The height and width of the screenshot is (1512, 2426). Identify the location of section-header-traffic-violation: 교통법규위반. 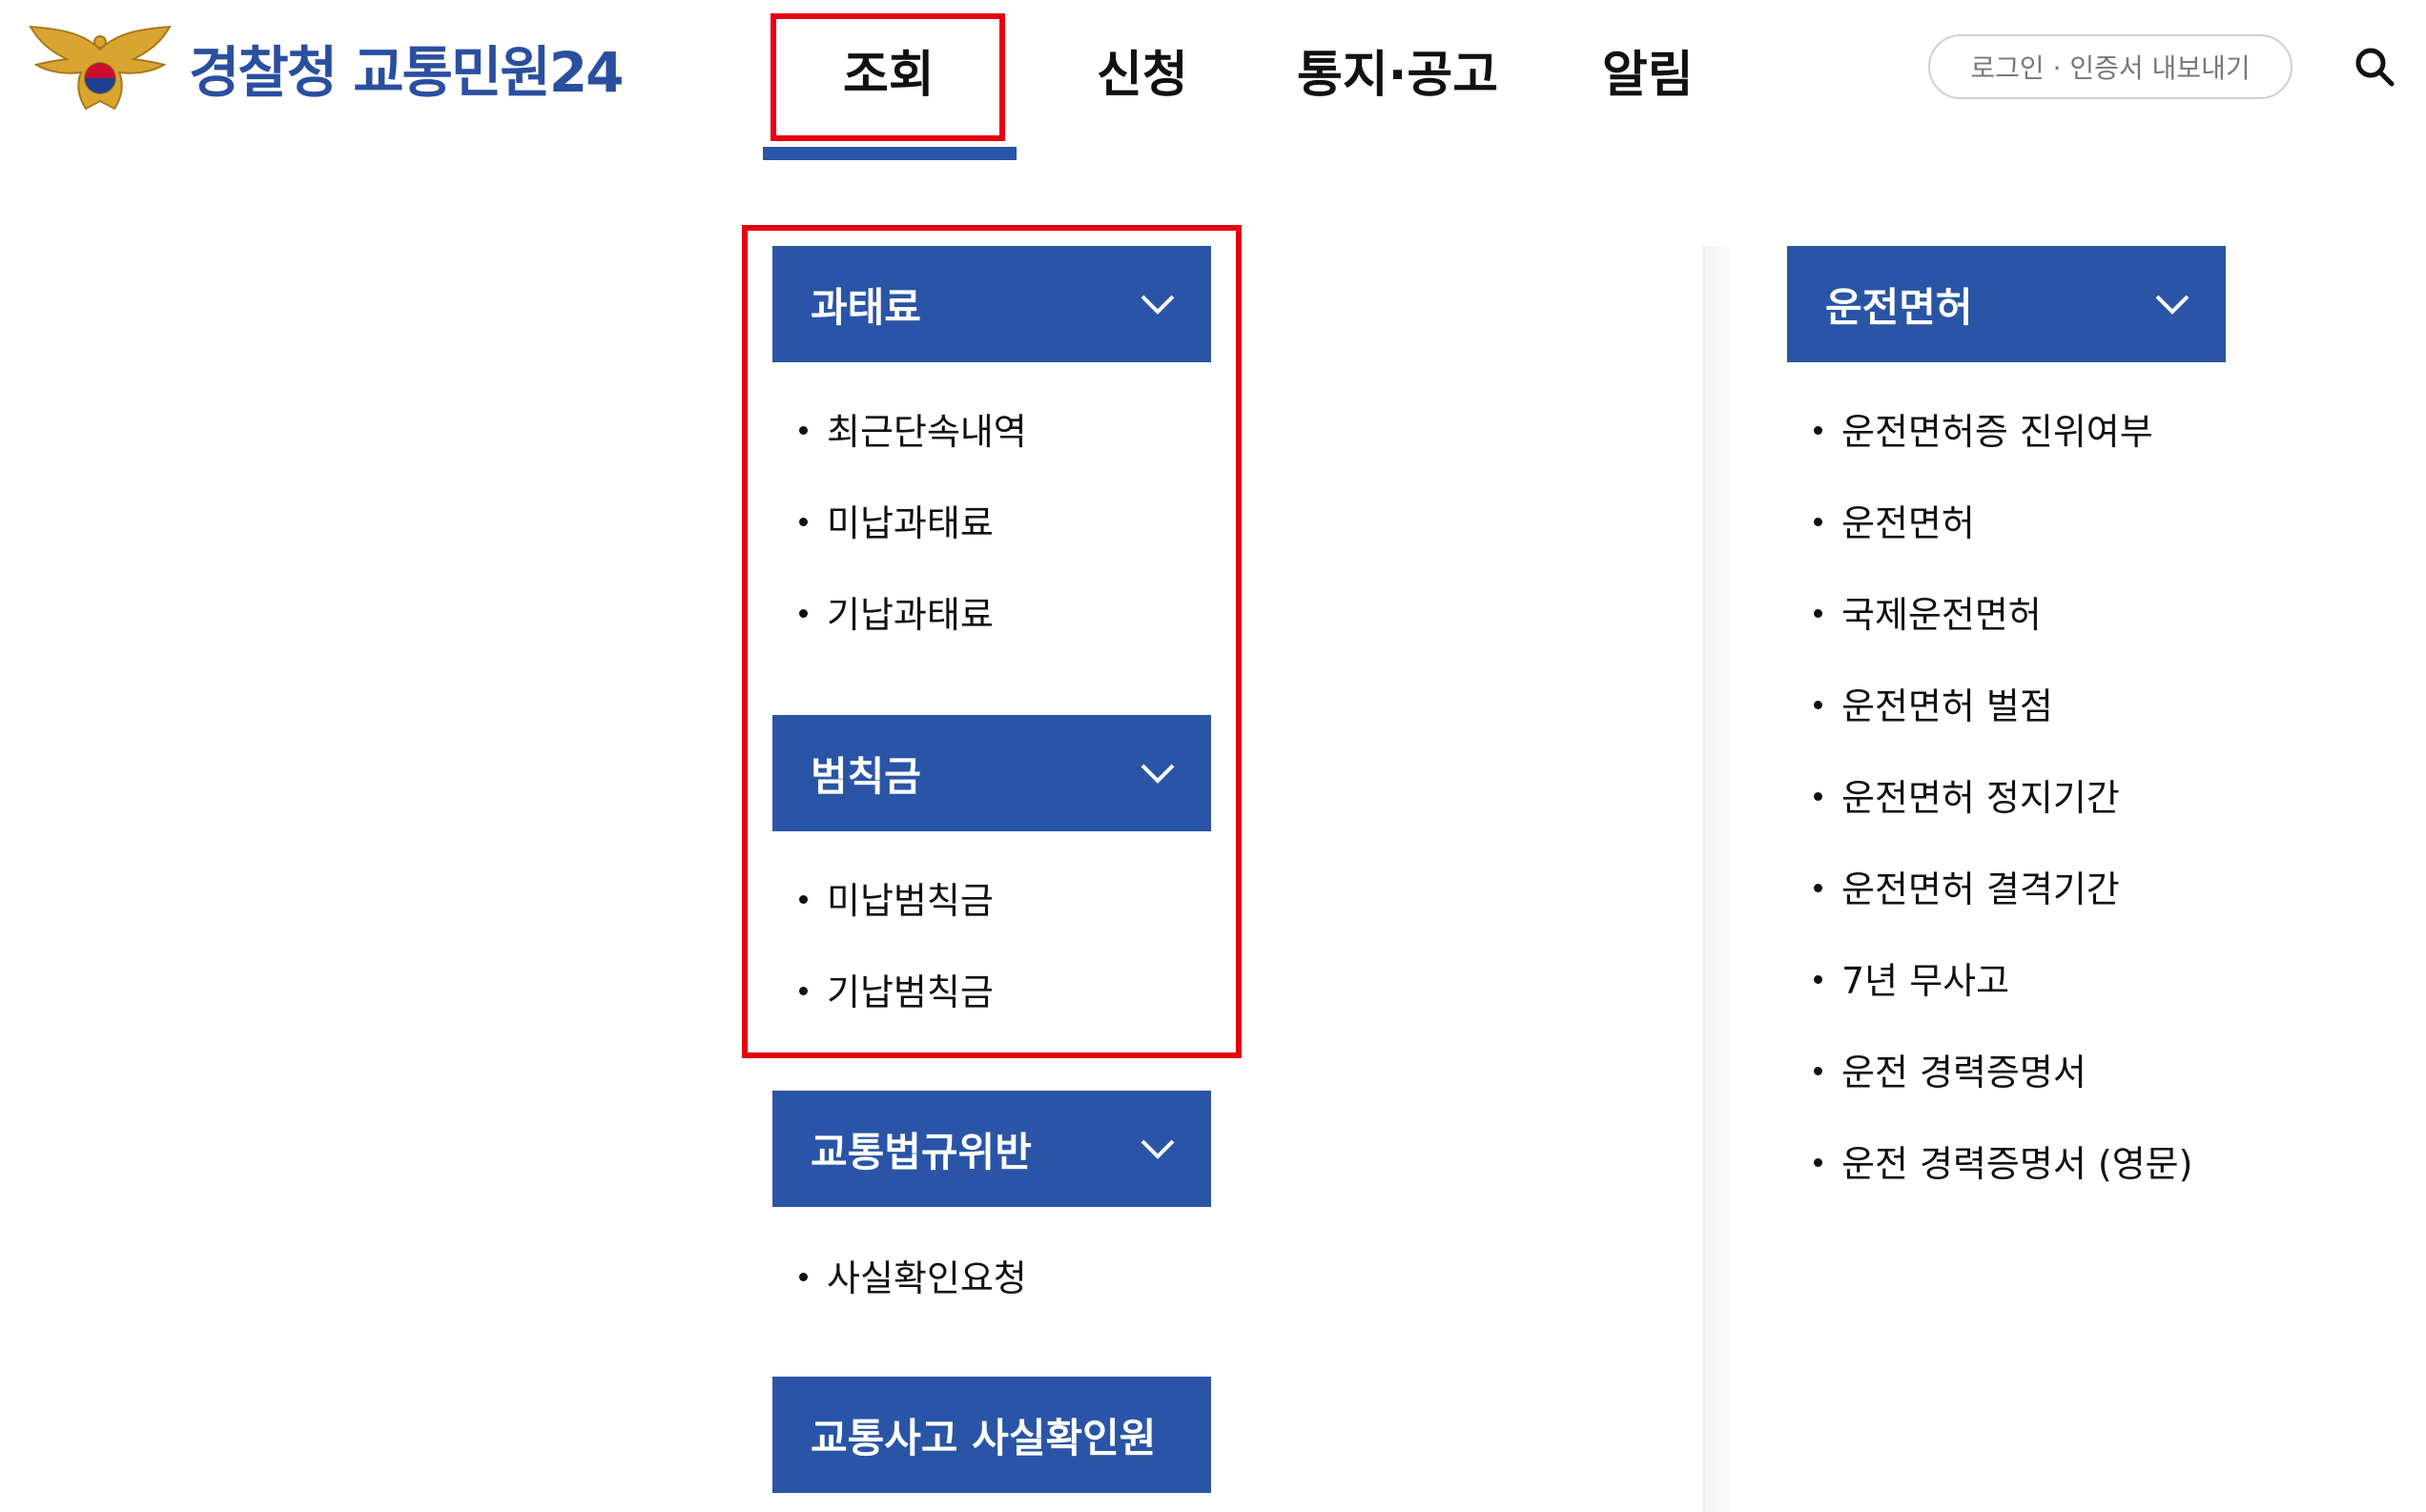
(992, 1149).